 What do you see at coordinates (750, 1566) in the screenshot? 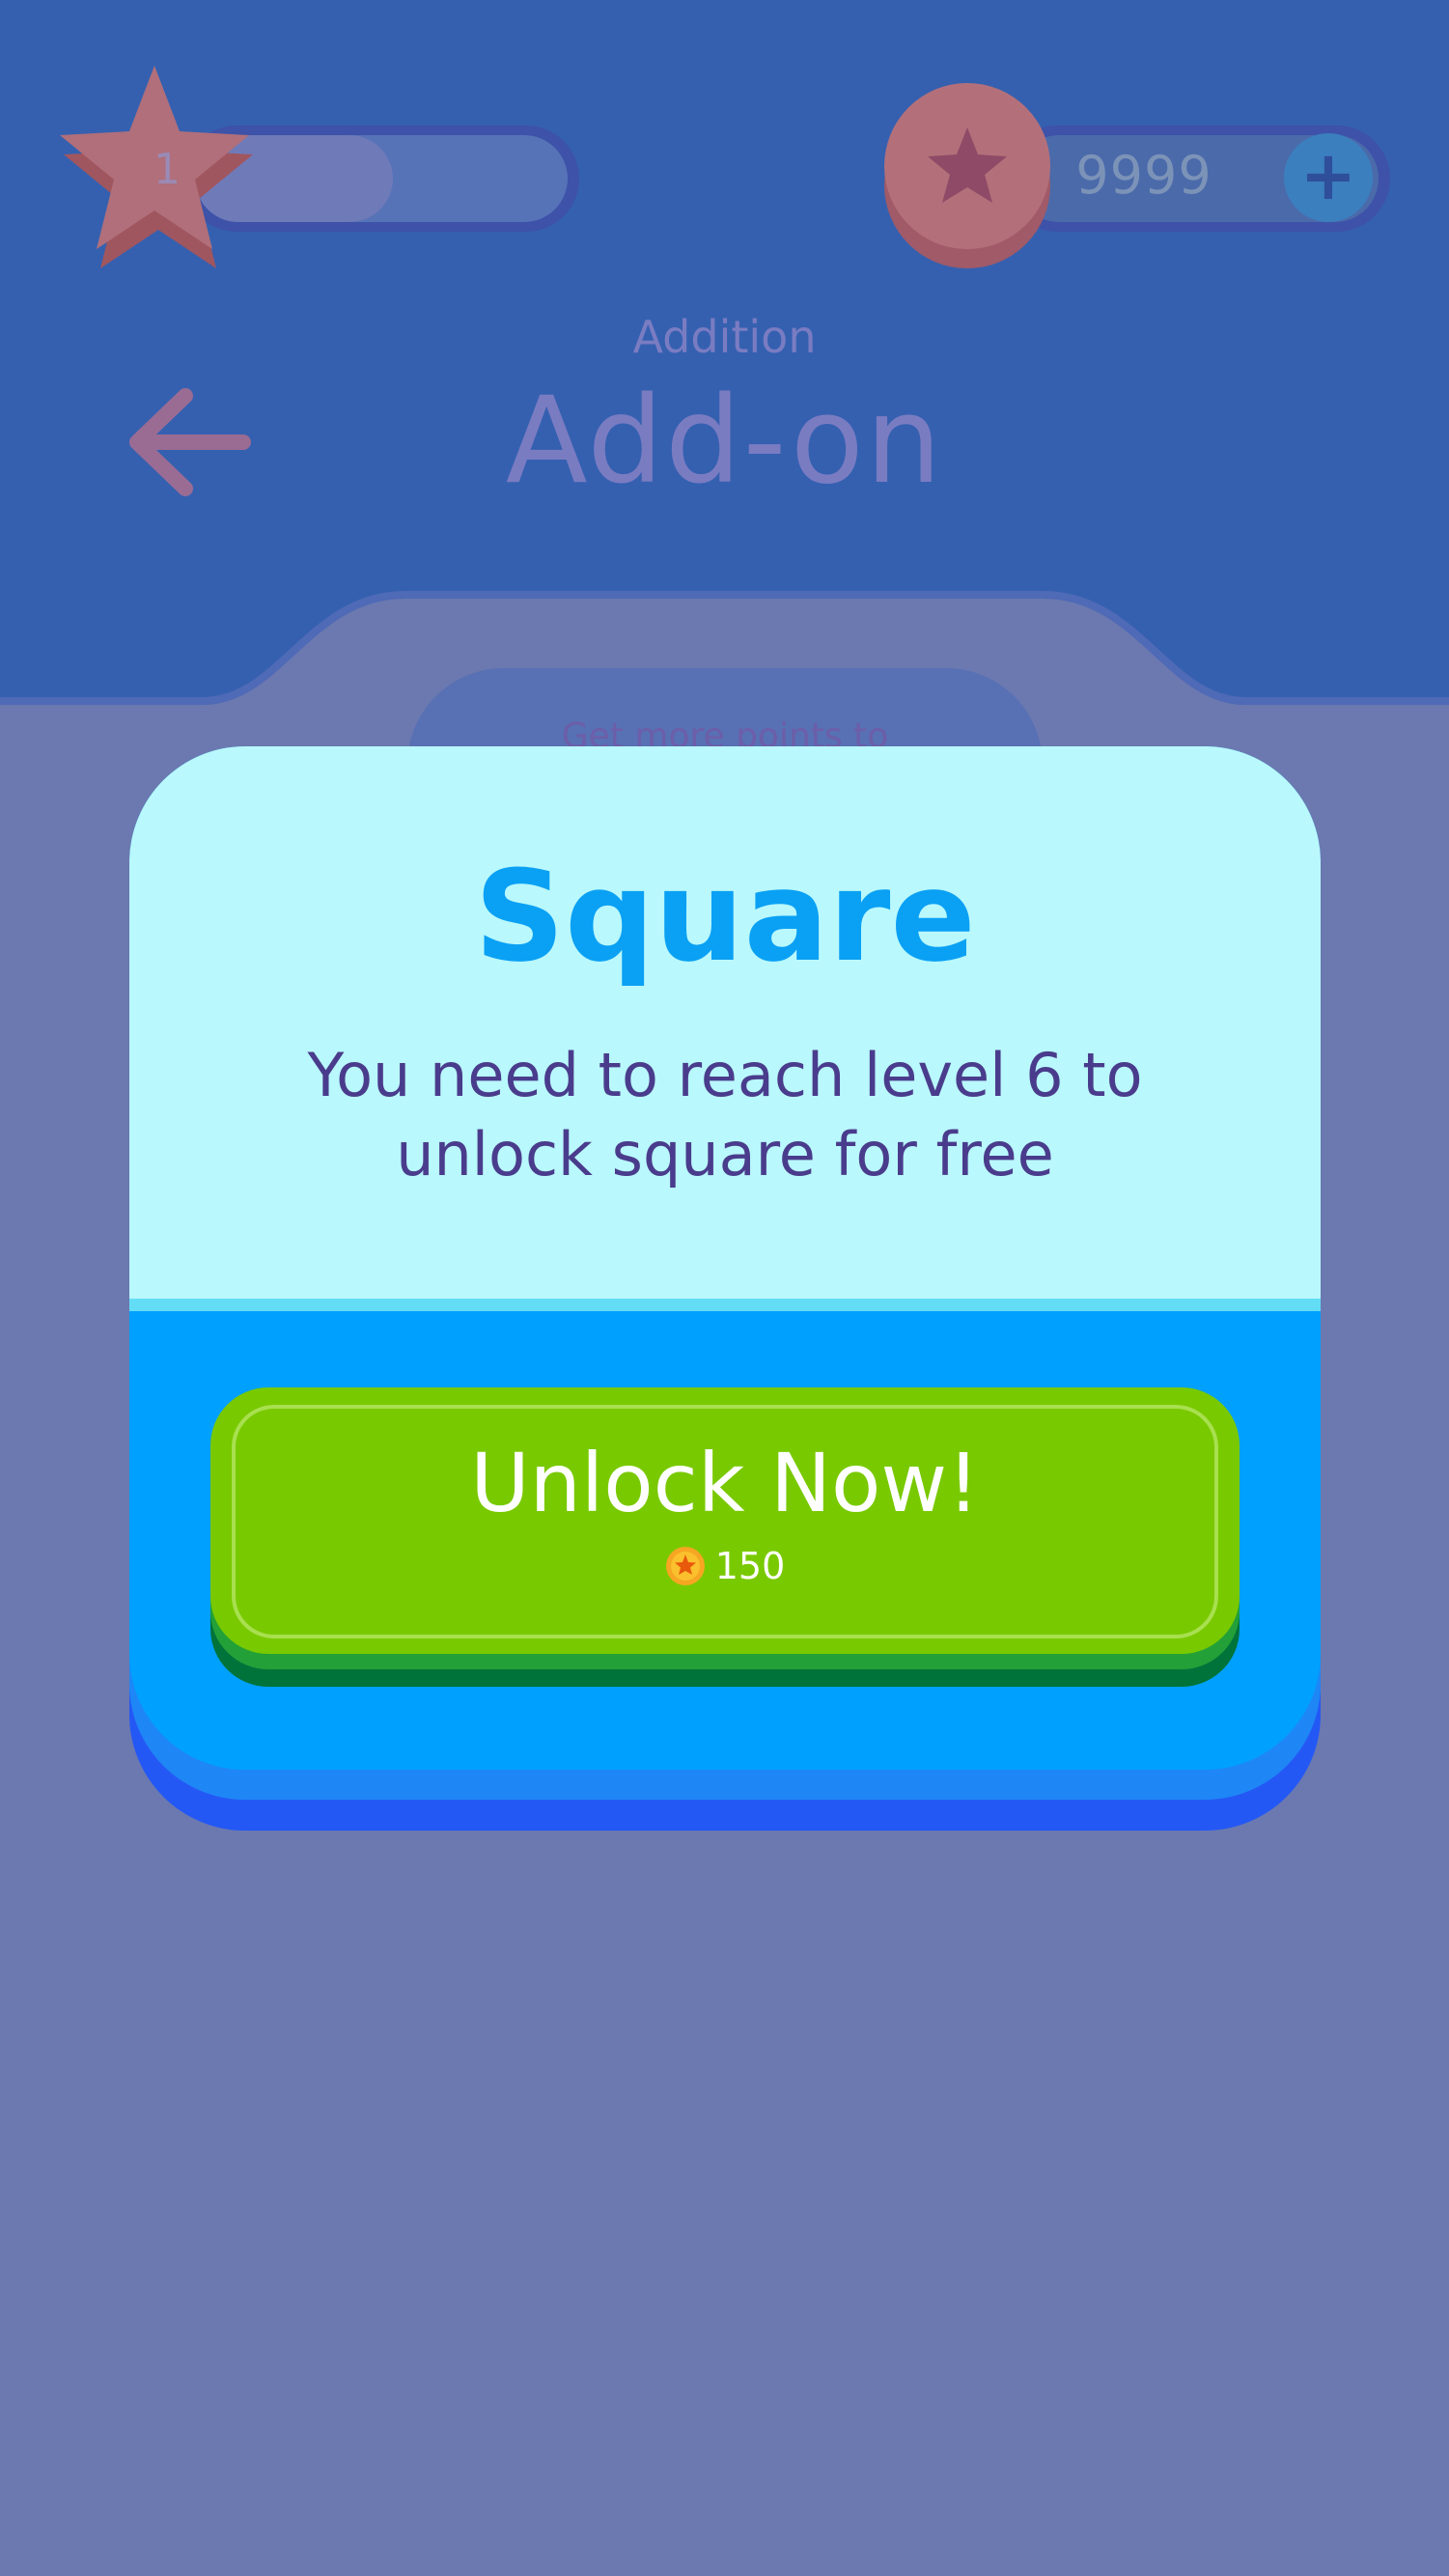
I see `unlock-price: 150` at bounding box center [750, 1566].